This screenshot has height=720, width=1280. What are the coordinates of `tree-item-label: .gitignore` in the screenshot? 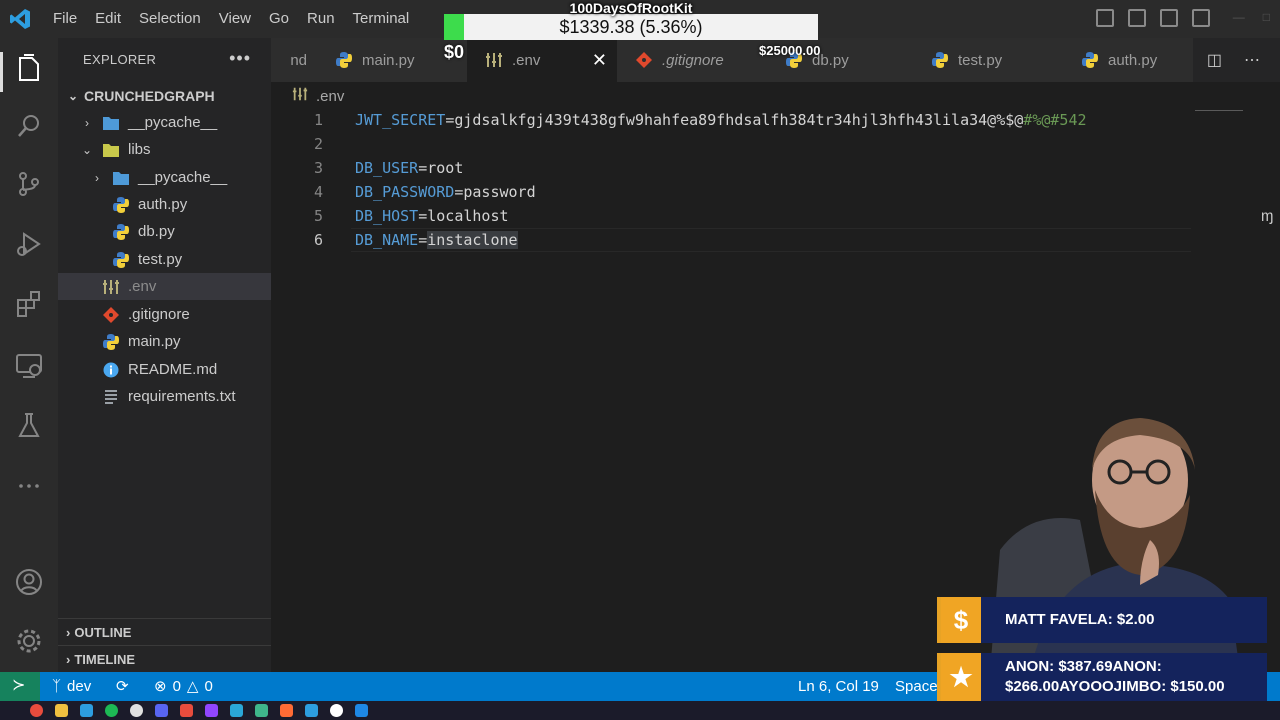 It's located at (159, 314).